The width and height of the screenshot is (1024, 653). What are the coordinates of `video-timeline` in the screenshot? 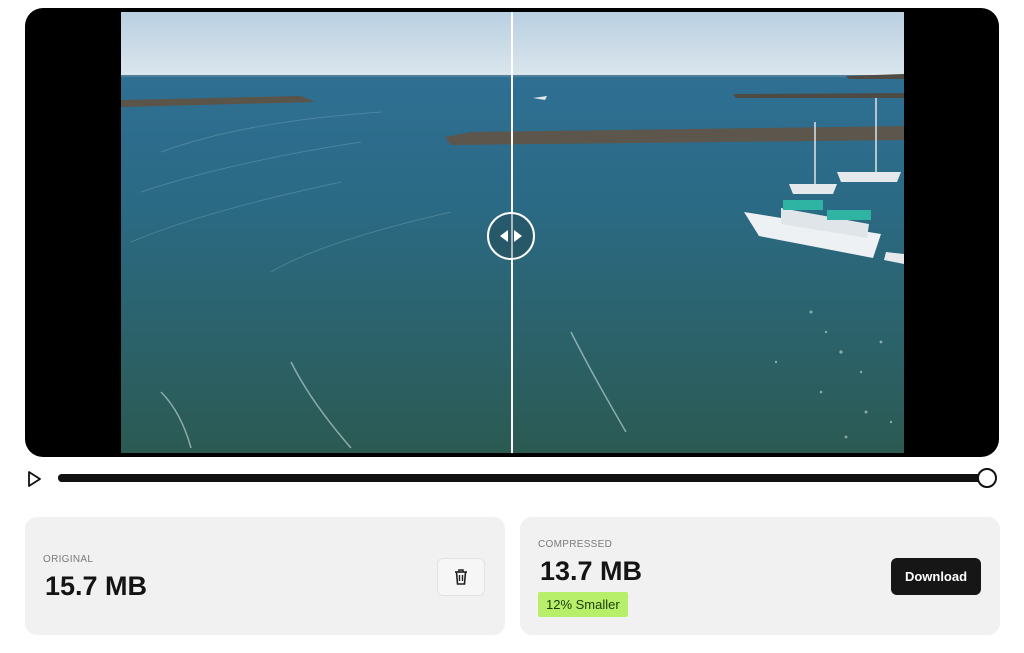 It's located at (523, 478).